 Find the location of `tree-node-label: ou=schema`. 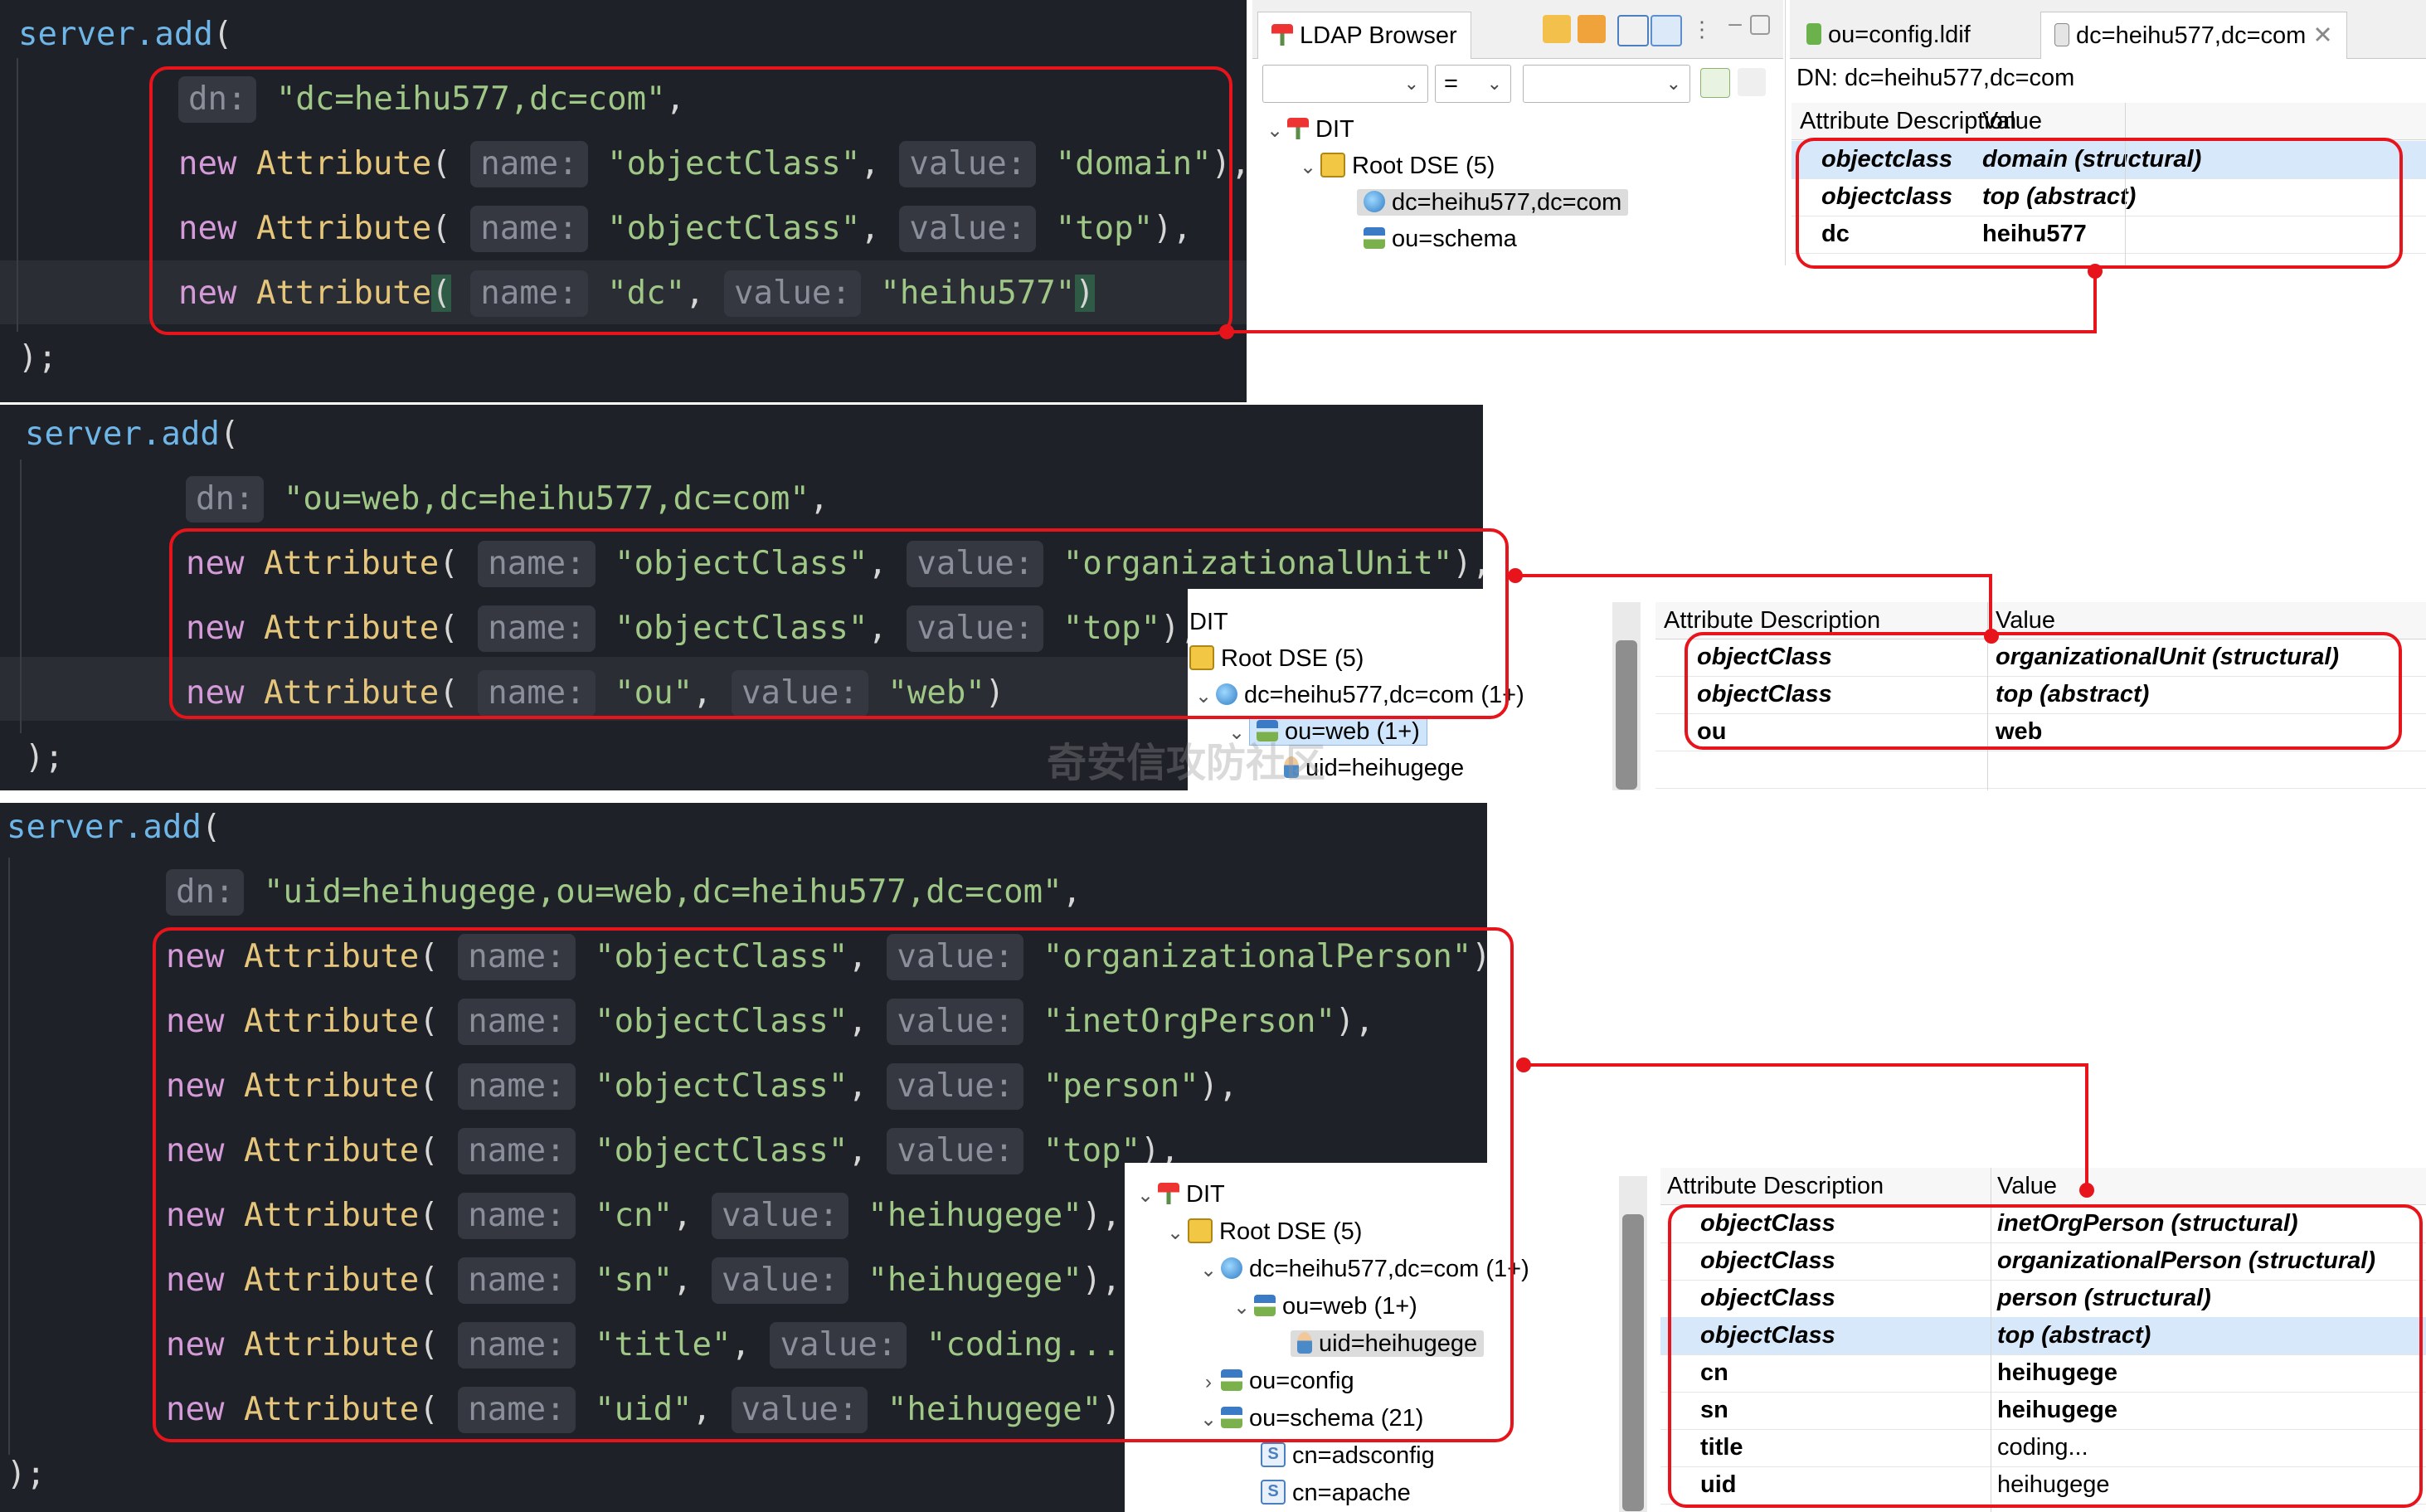

tree-node-label: ou=schema is located at coordinates (1454, 239).